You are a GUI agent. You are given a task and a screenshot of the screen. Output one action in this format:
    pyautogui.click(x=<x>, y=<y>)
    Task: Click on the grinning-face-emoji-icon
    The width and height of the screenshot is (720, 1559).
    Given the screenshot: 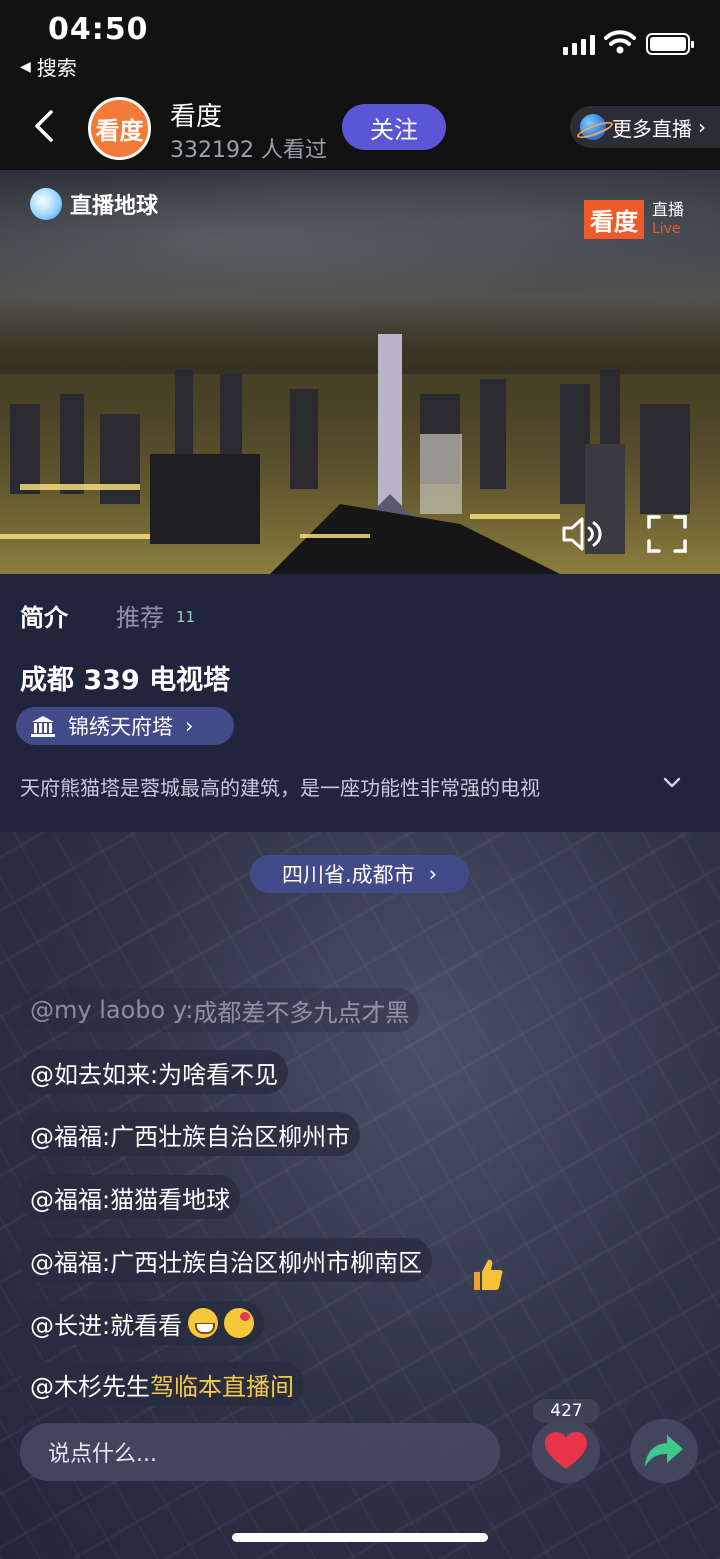 What is the action you would take?
    pyautogui.click(x=203, y=1323)
    